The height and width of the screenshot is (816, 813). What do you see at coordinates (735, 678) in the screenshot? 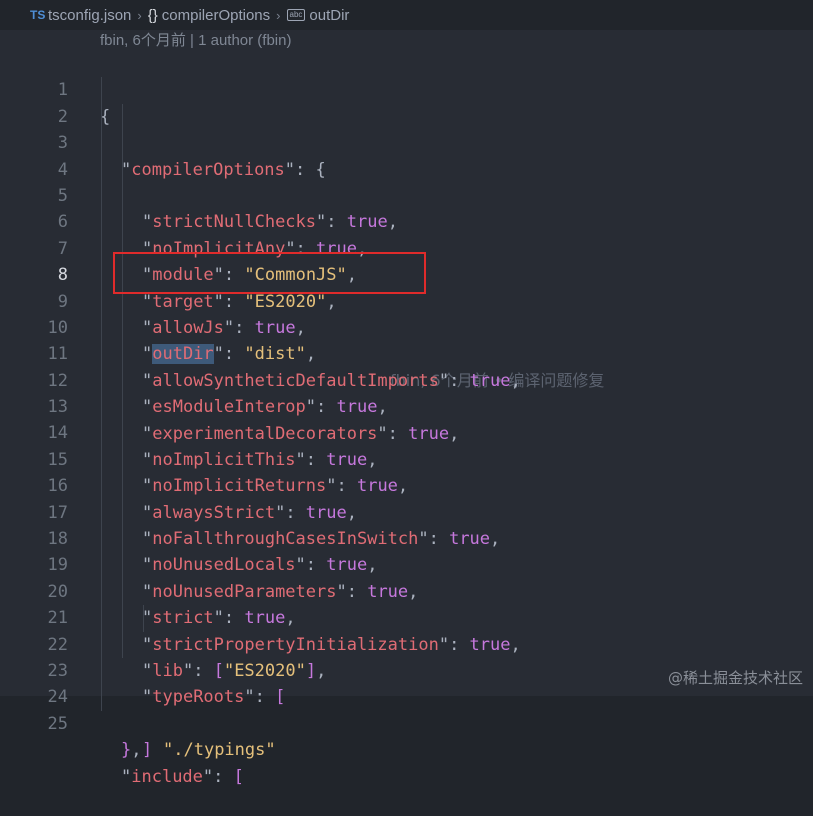
I see `watermark: @稀土掘金技术社区` at bounding box center [735, 678].